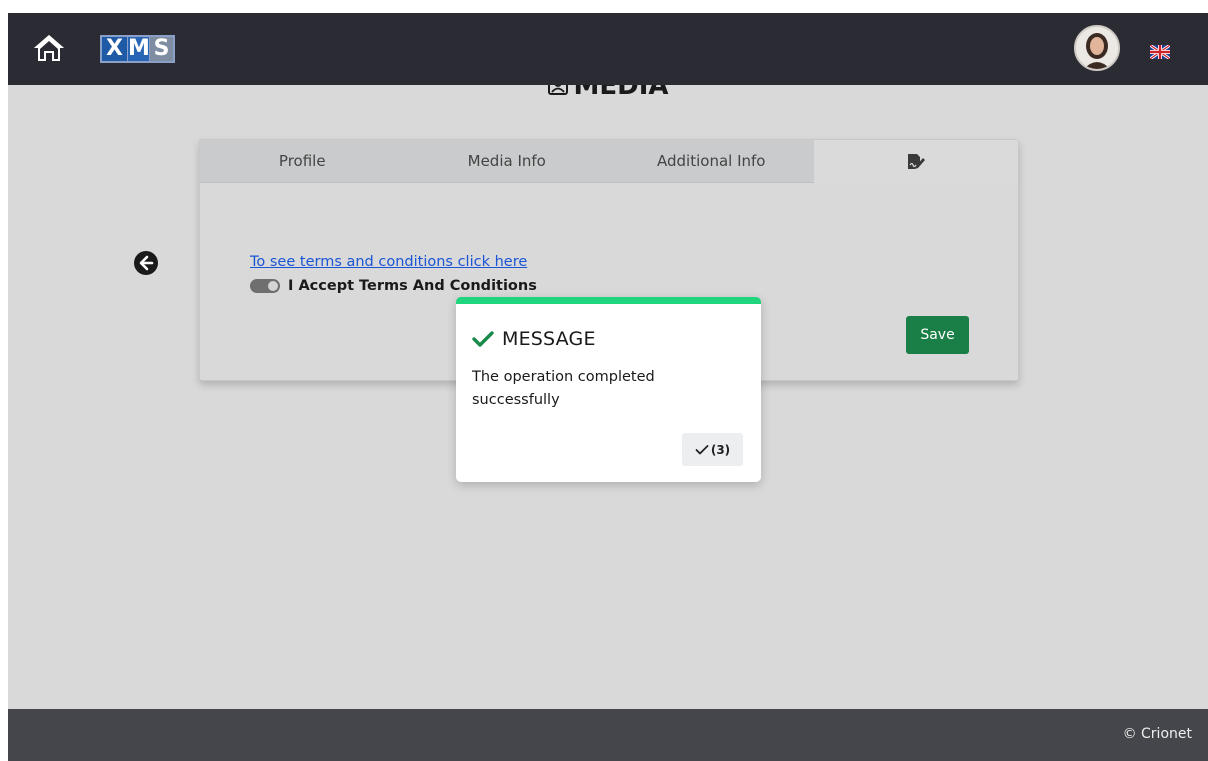  I want to click on user-photo-icon, so click(1097, 48).